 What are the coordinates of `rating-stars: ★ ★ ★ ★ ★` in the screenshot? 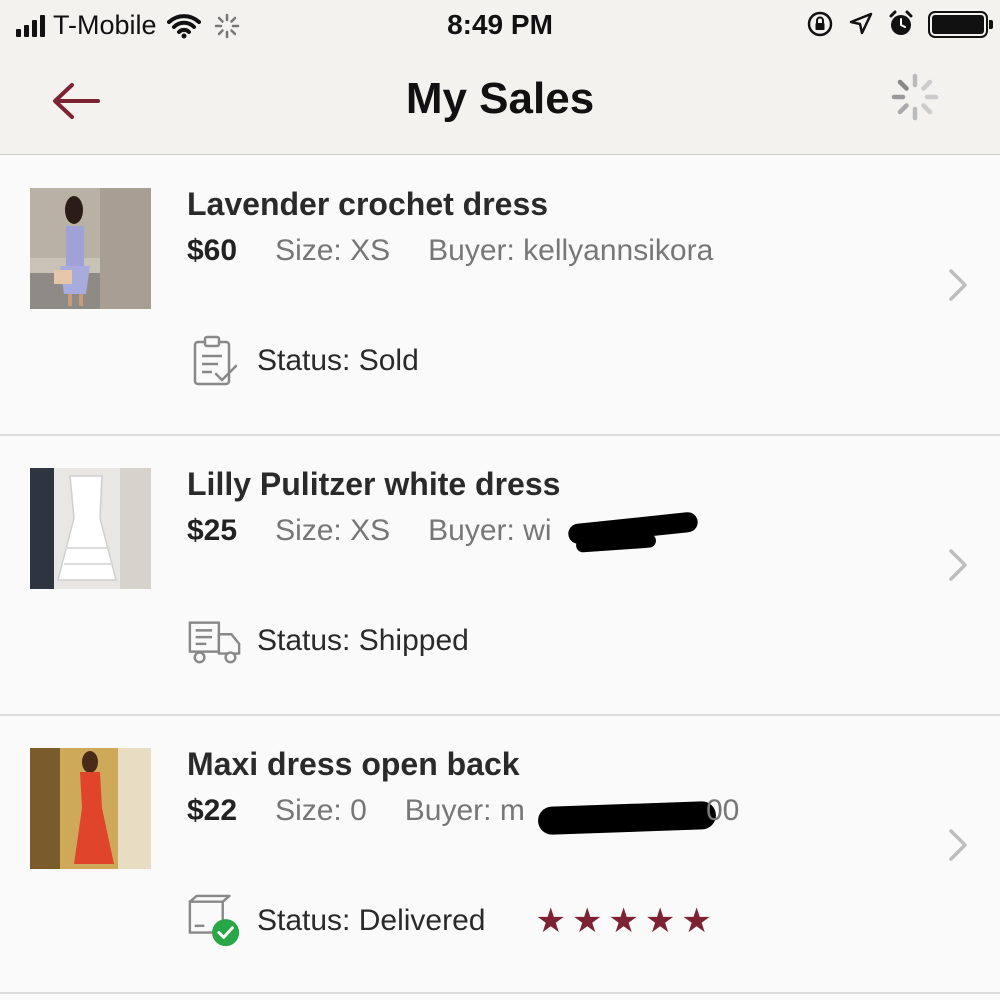 It's located at (623, 921).